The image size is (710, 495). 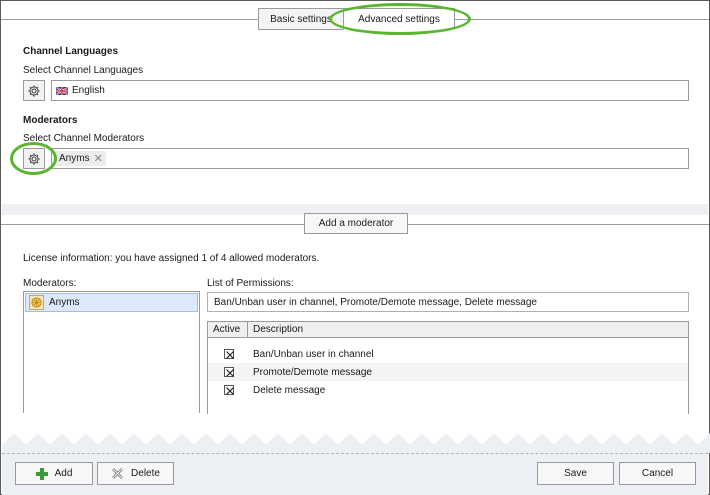 I want to click on save-button: Save, so click(x=575, y=473).